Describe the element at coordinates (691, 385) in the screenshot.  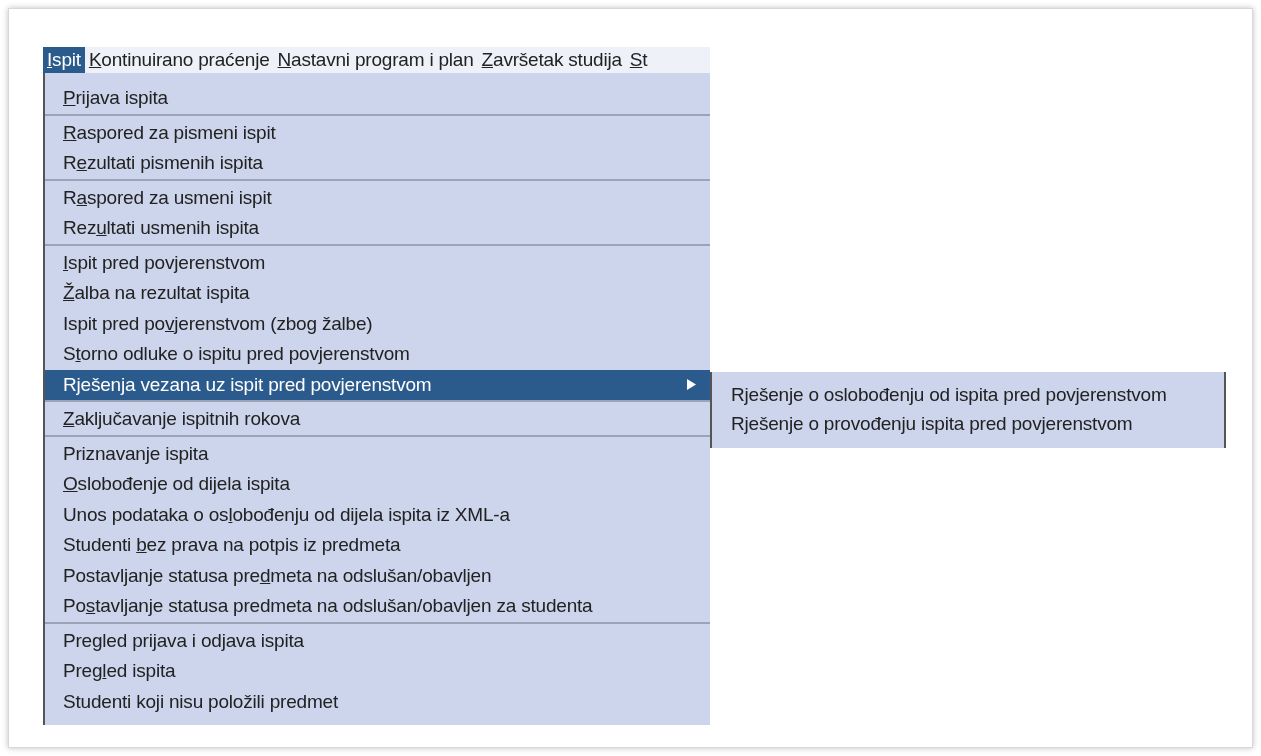
I see `submenu-arrow-icon` at that location.